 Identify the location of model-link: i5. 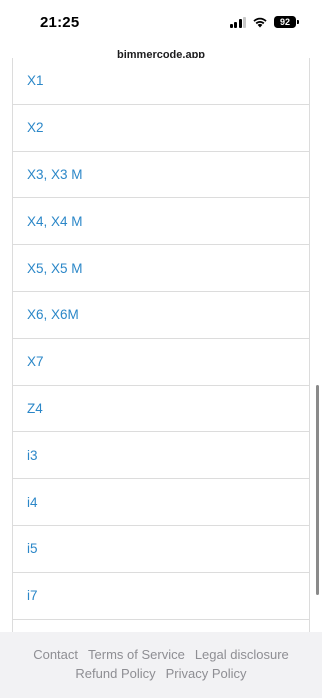
(32, 548).